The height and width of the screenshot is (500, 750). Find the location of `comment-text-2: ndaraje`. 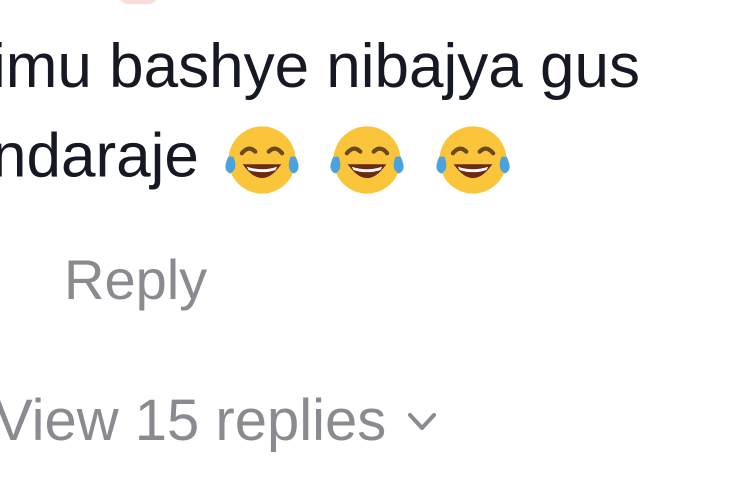

comment-text-2: ndaraje is located at coordinates (99, 156).